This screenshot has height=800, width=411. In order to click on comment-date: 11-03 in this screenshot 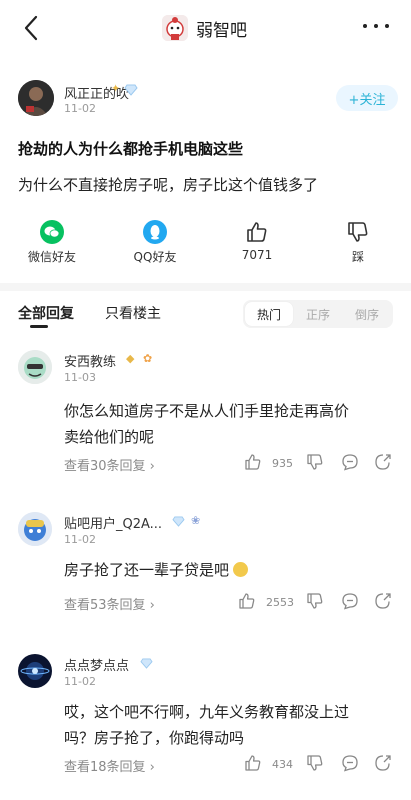, I will do `click(80, 377)`.